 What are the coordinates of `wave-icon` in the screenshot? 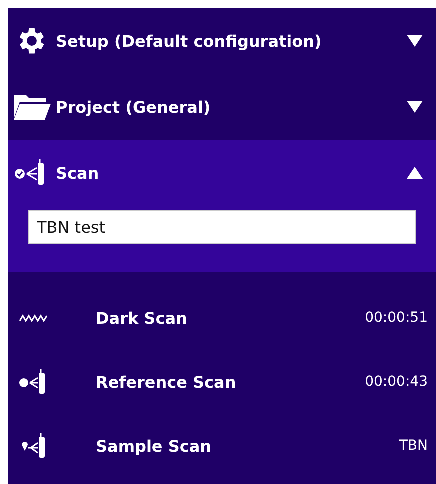 It's located at (34, 318).